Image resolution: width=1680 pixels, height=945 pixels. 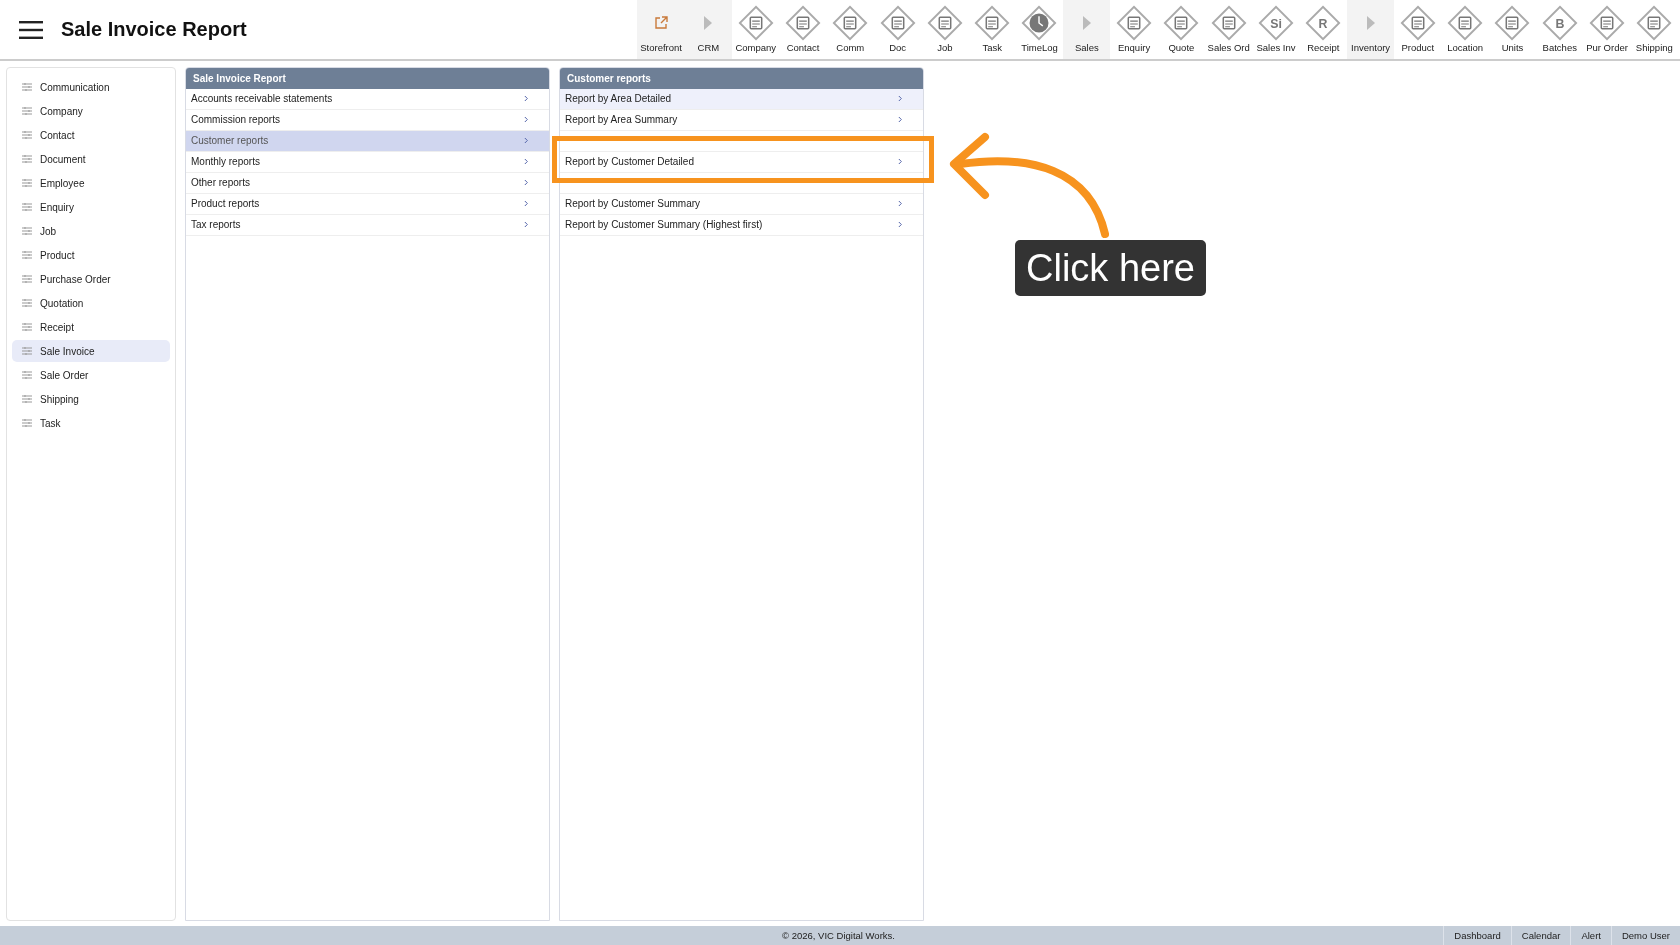 I want to click on footer-link: Dashboard, so click(x=1477, y=935).